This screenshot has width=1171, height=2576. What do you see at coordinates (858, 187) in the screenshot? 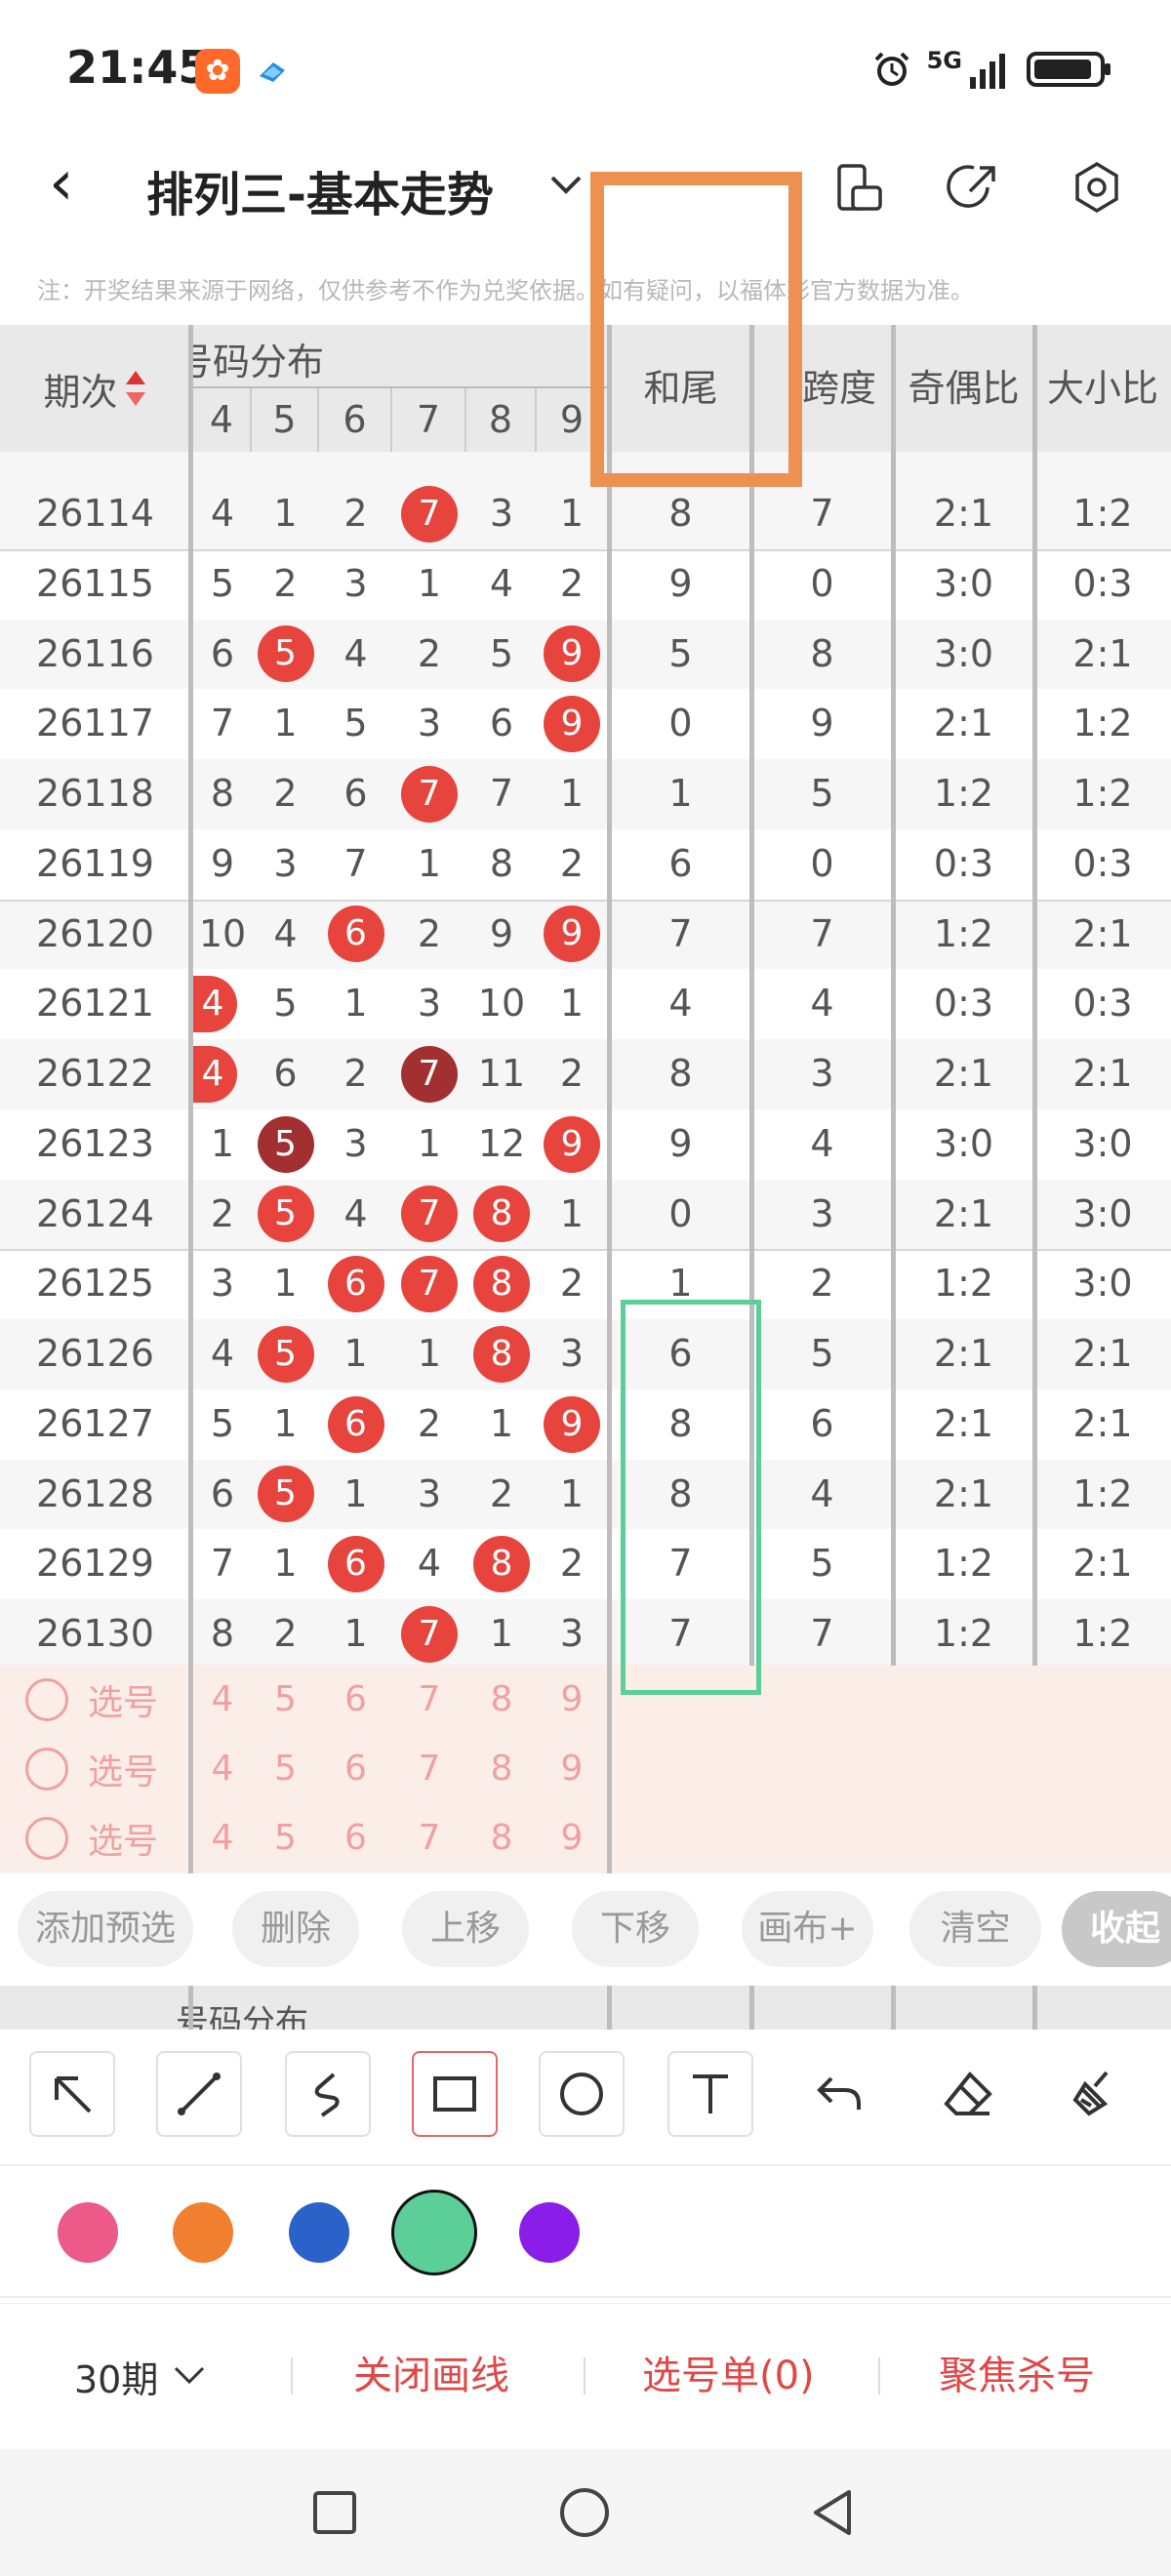
I see `rotate-screen-icon` at bounding box center [858, 187].